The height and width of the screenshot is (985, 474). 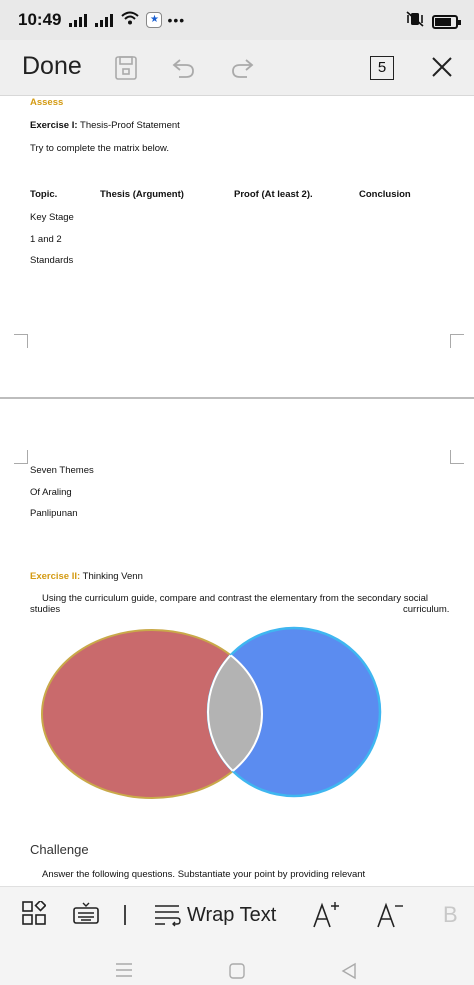 I want to click on status-bar: 10:49 ★ •••, so click(x=237, y=20).